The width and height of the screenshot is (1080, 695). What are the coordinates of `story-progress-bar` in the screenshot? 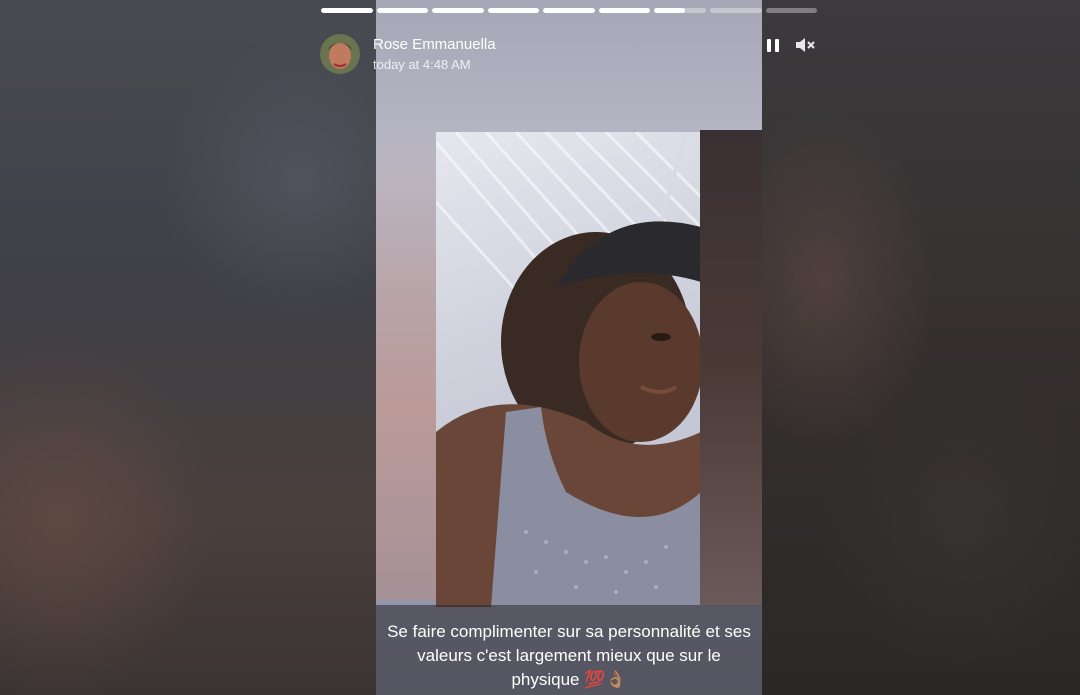 It's located at (569, 11).